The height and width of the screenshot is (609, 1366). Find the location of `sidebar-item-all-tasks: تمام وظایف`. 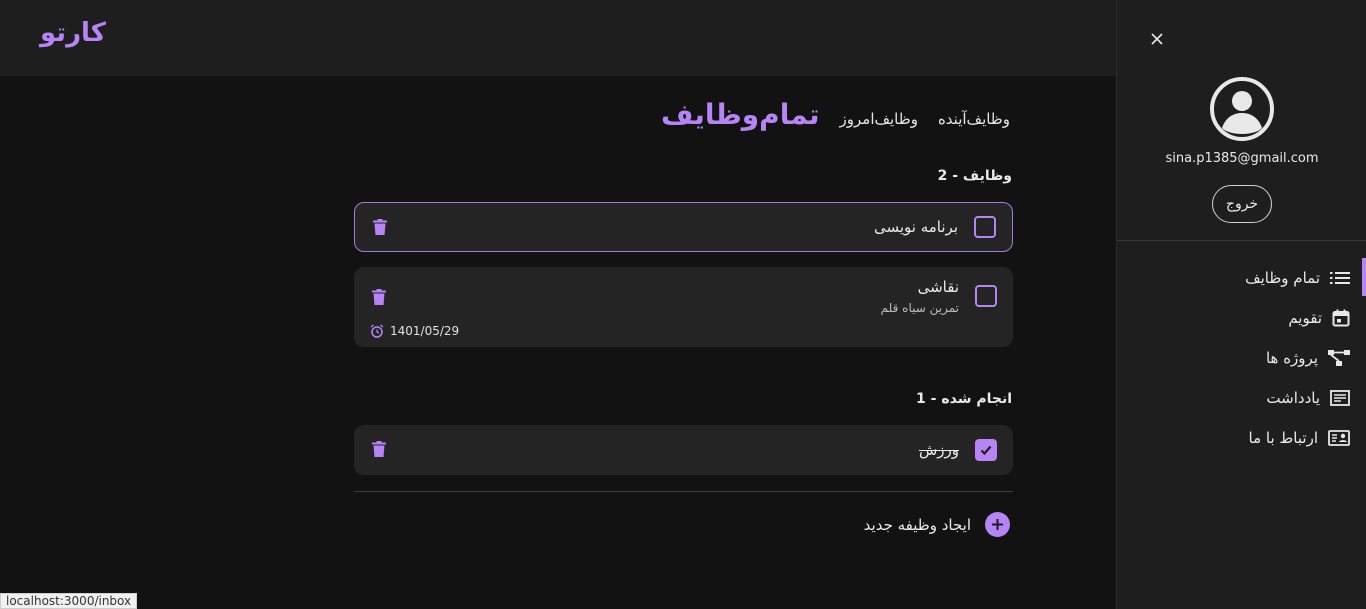

sidebar-item-all-tasks: تمام وظایف is located at coordinates (1241, 278).